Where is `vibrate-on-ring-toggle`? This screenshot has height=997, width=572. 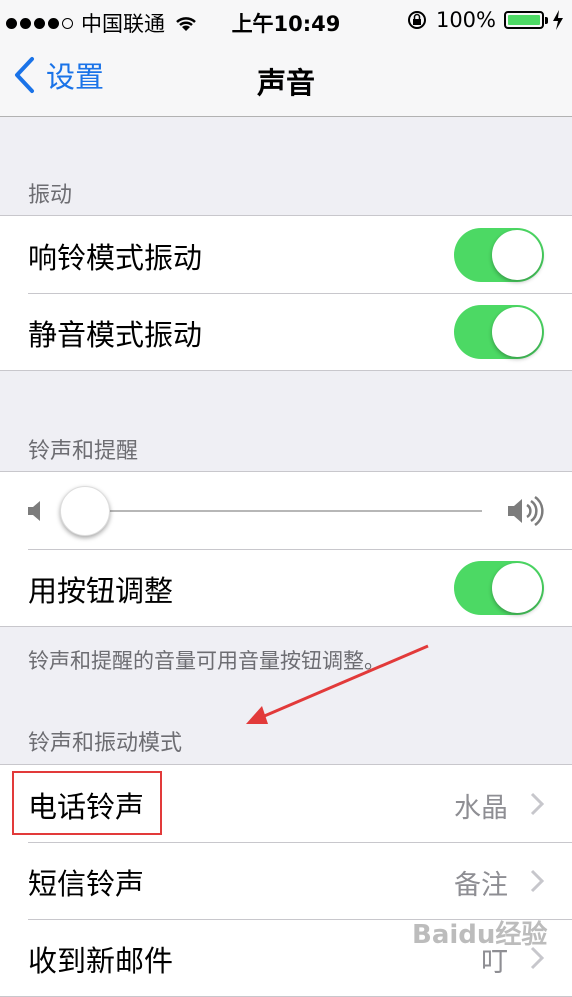
vibrate-on-ring-toggle is located at coordinates (499, 255).